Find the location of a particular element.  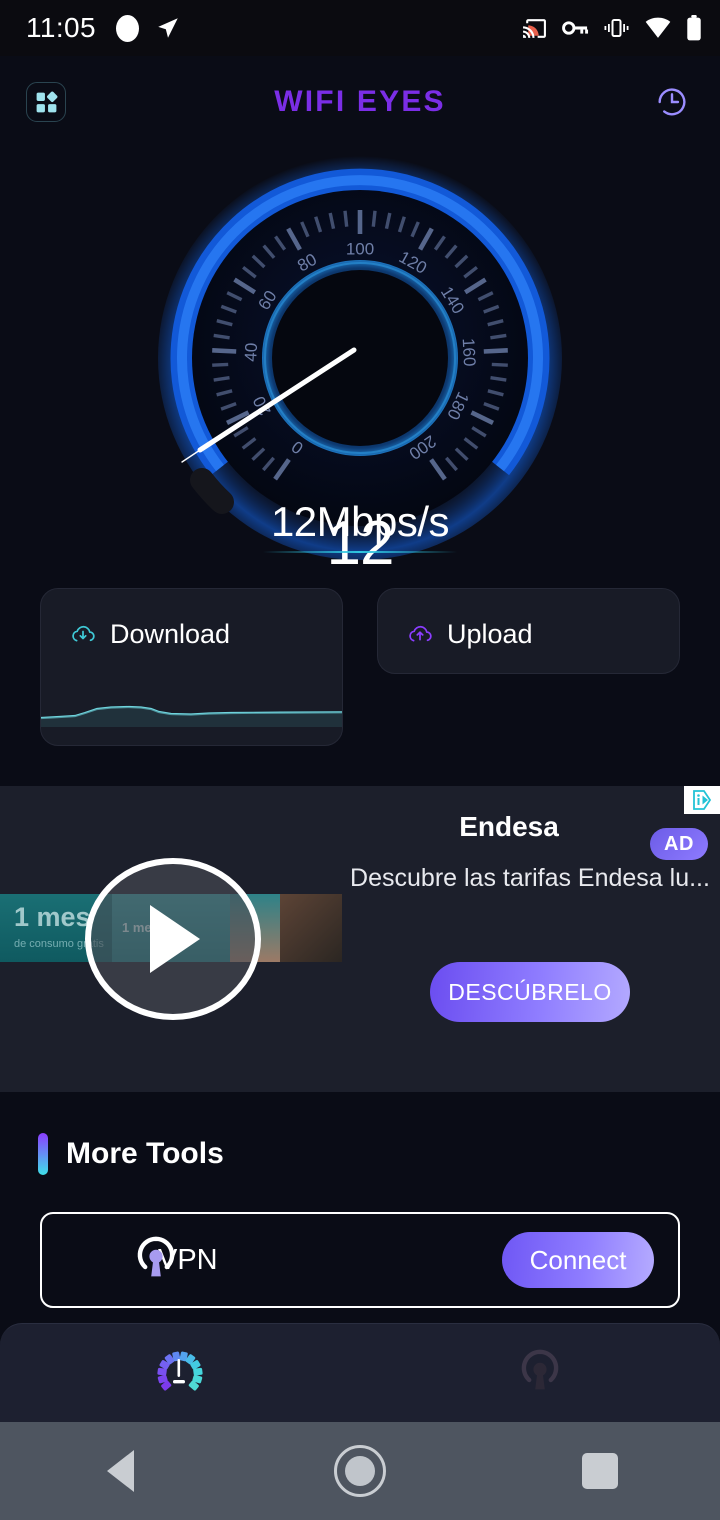

gauge-unit-text: 12Mbps/s is located at coordinates (360, 521).